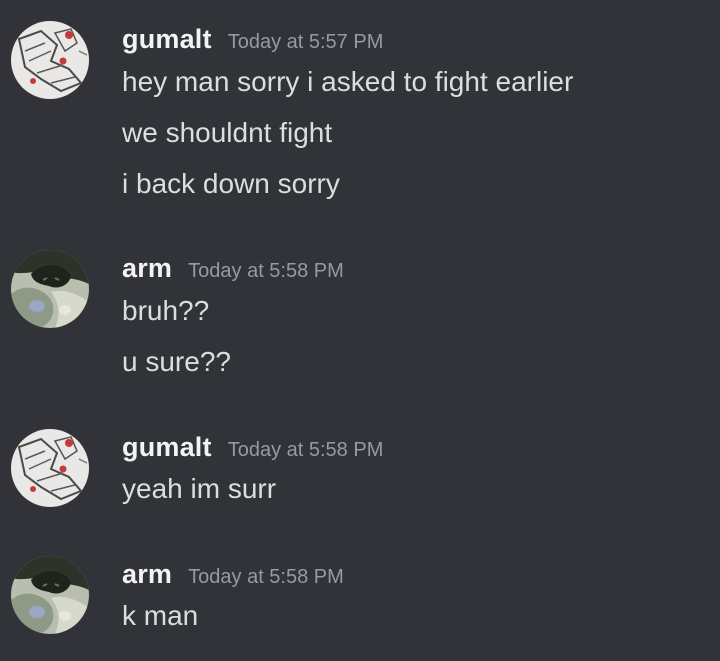  What do you see at coordinates (227, 132) in the screenshot?
I see `message-text: we shouldnt fight` at bounding box center [227, 132].